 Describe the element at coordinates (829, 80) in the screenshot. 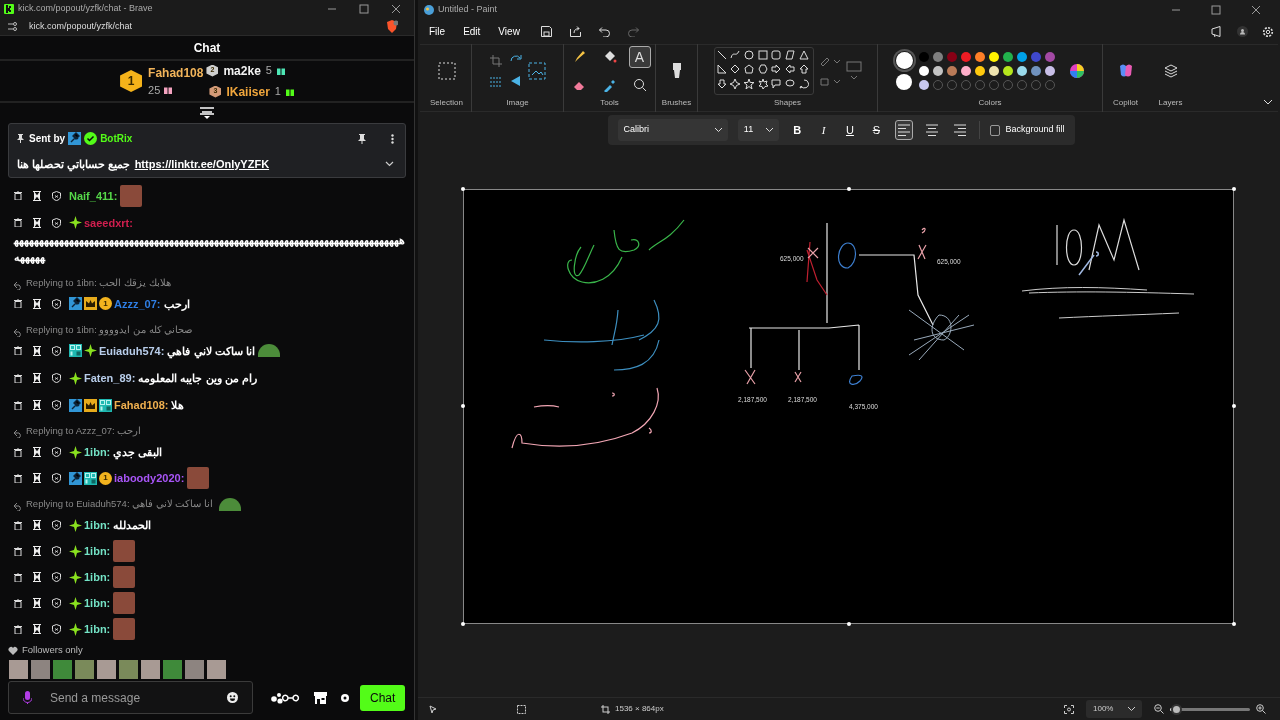

I see `fill-icon` at that location.